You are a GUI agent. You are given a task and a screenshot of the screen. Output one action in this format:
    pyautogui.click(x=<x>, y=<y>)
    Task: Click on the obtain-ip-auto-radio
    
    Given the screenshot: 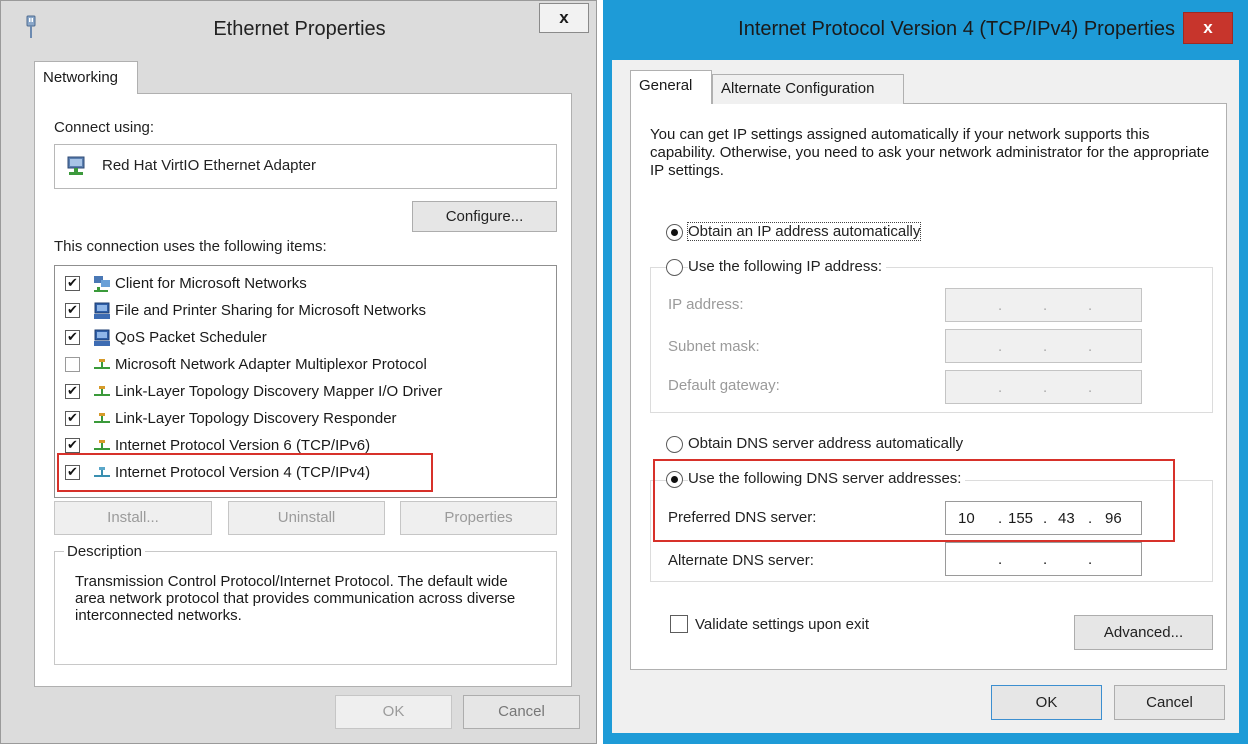 What is the action you would take?
    pyautogui.click(x=674, y=232)
    